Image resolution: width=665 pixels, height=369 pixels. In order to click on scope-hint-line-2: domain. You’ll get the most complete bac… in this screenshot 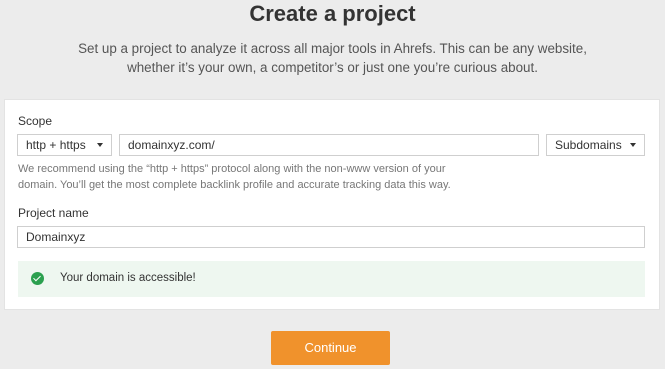, I will do `click(234, 185)`.